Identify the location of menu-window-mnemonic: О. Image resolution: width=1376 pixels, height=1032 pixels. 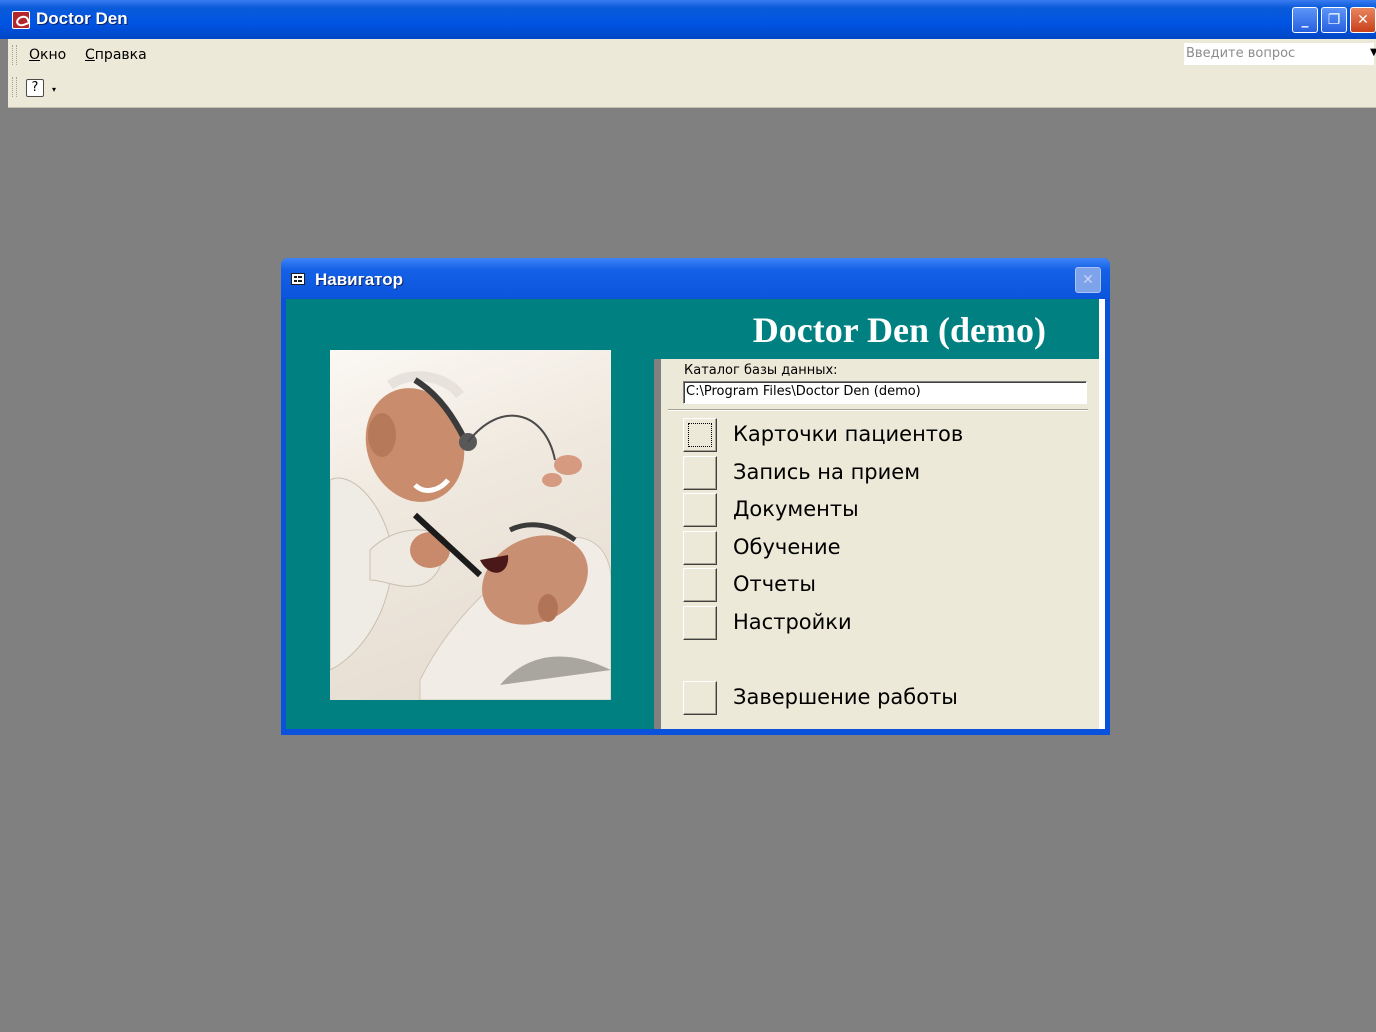
(35, 55).